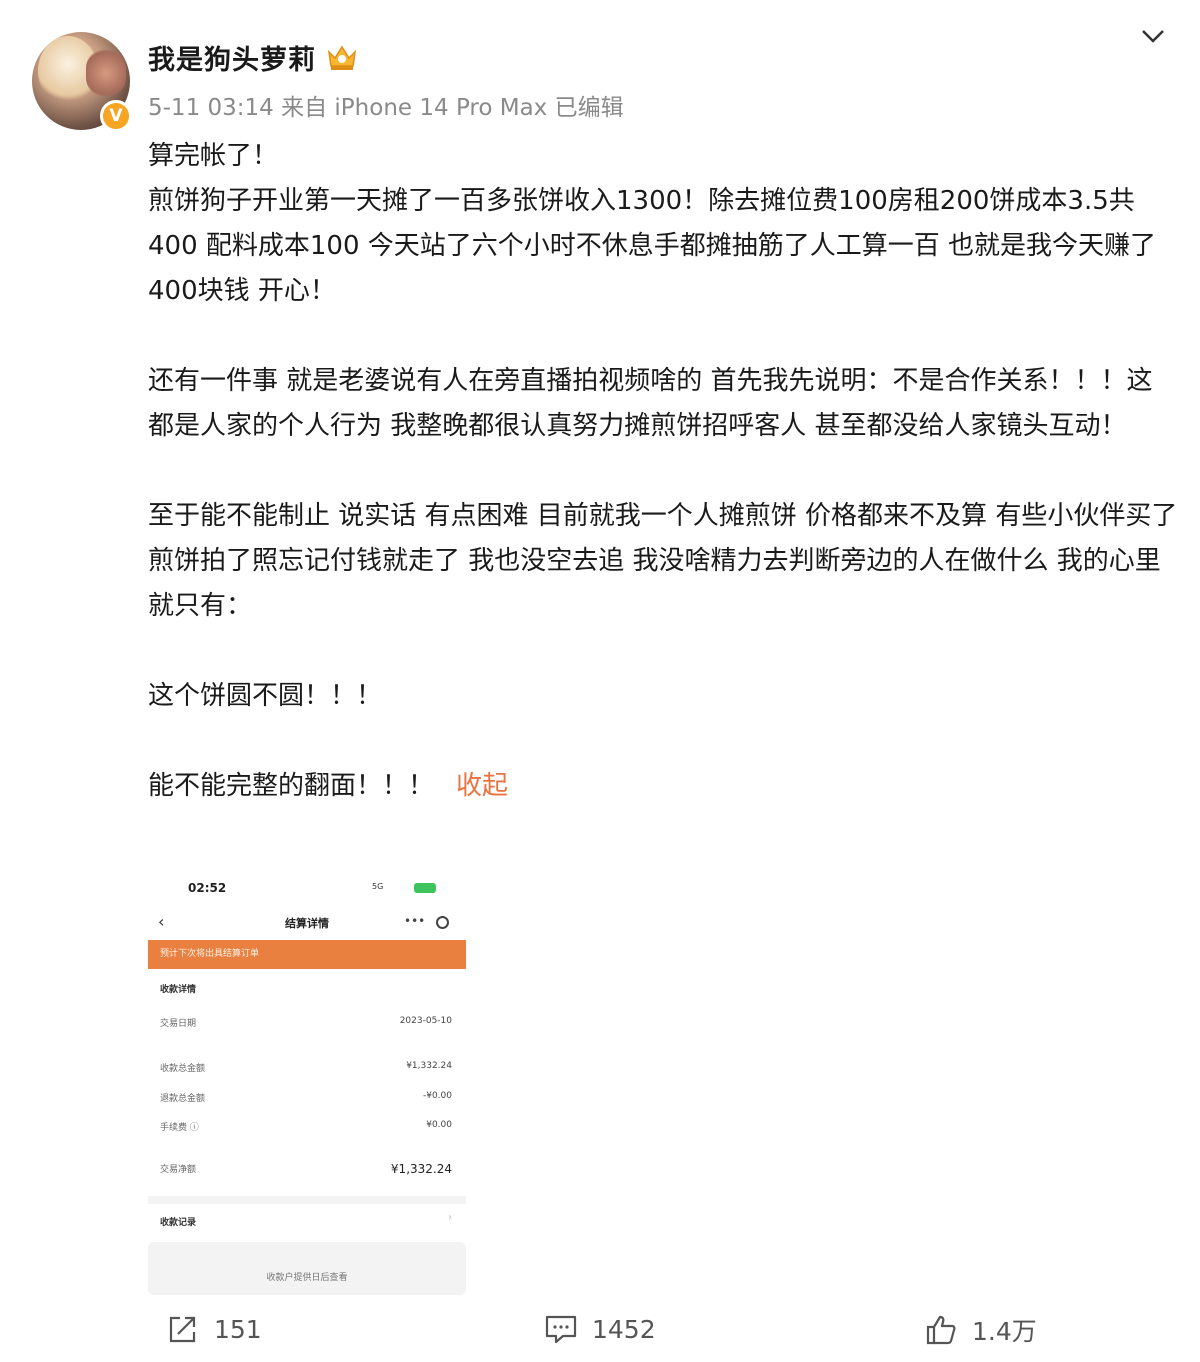  Describe the element at coordinates (307, 1268) in the screenshot. I see `footer-note: 收款户提供日后查看` at that location.